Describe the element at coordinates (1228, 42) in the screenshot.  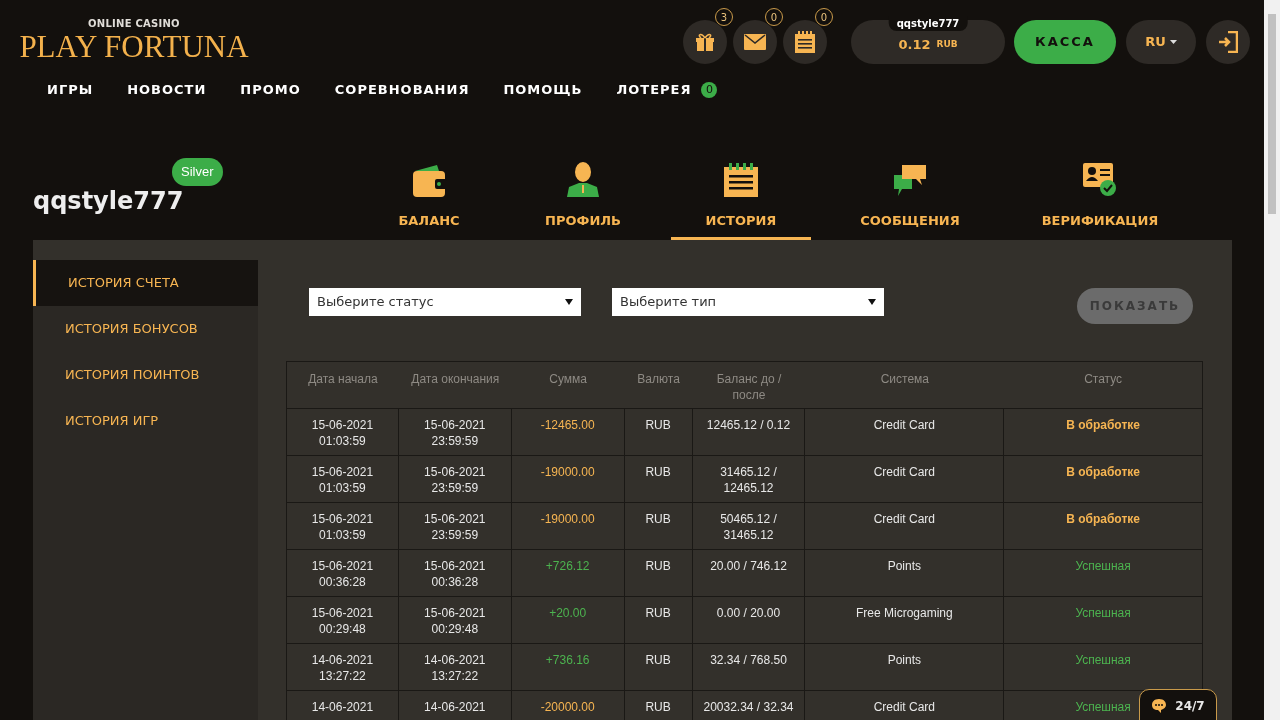
I see `logout-button` at that location.